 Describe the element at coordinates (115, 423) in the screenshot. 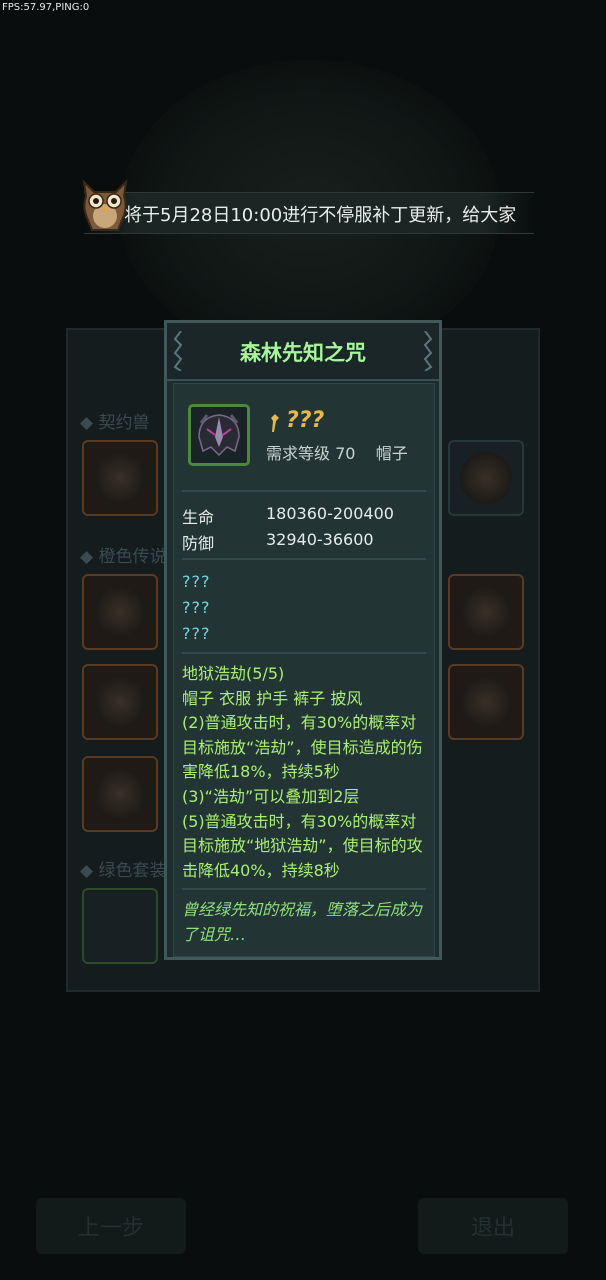

I see `section-contract-beast: ◆ 契约兽` at that location.